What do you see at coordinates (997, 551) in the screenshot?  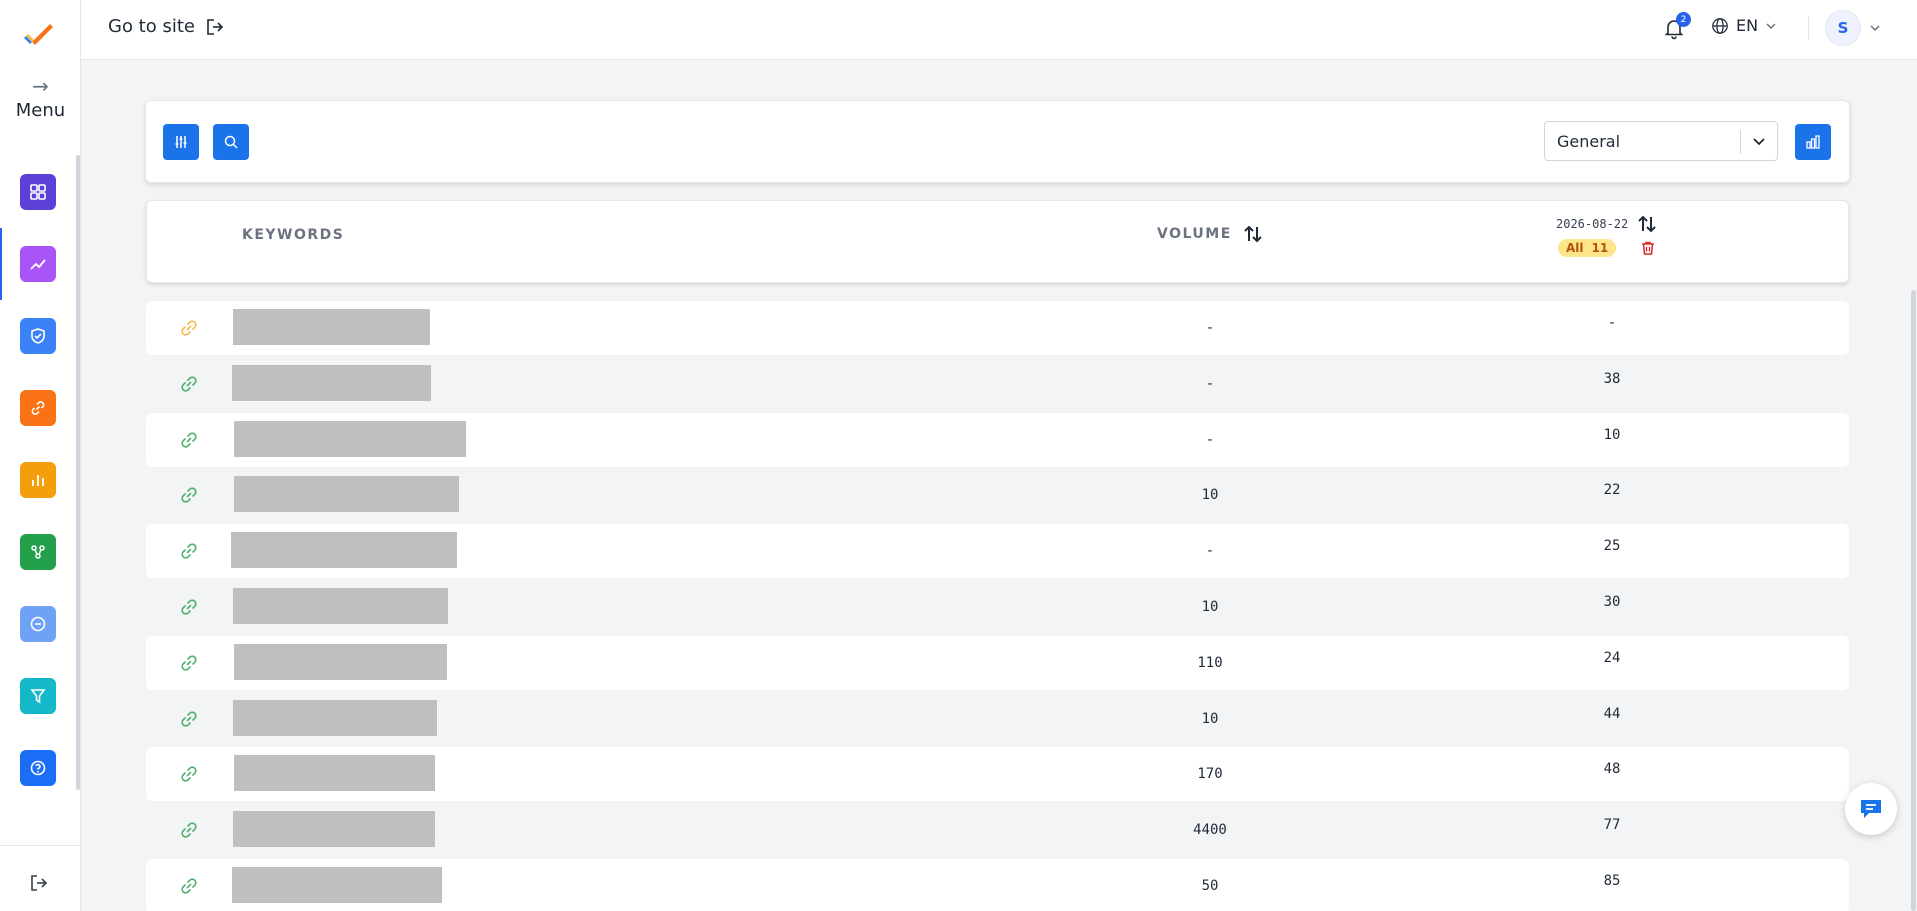 I see `table-row: - 25` at bounding box center [997, 551].